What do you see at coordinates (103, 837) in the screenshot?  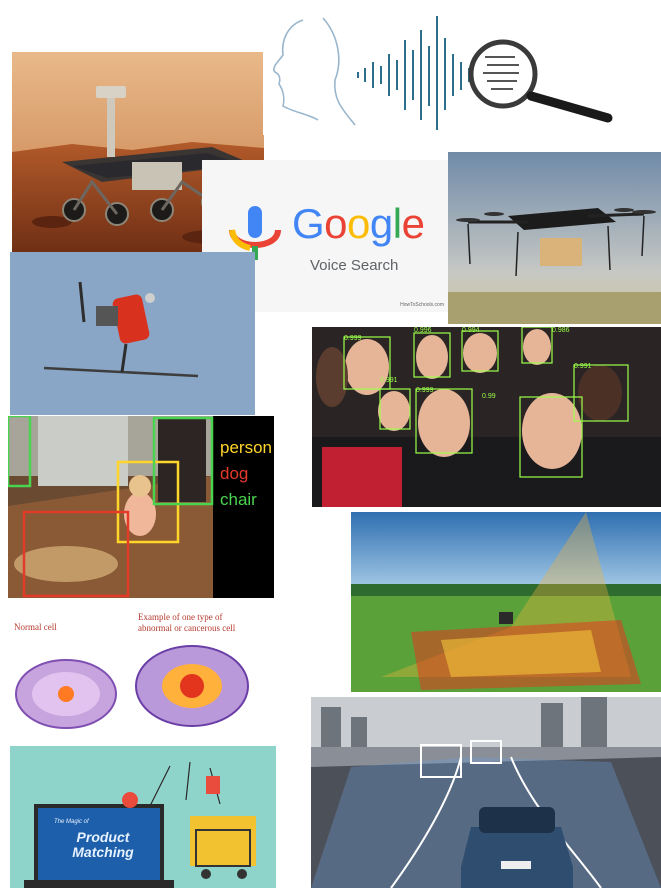 I see `product-title-line1: Product` at bounding box center [103, 837].